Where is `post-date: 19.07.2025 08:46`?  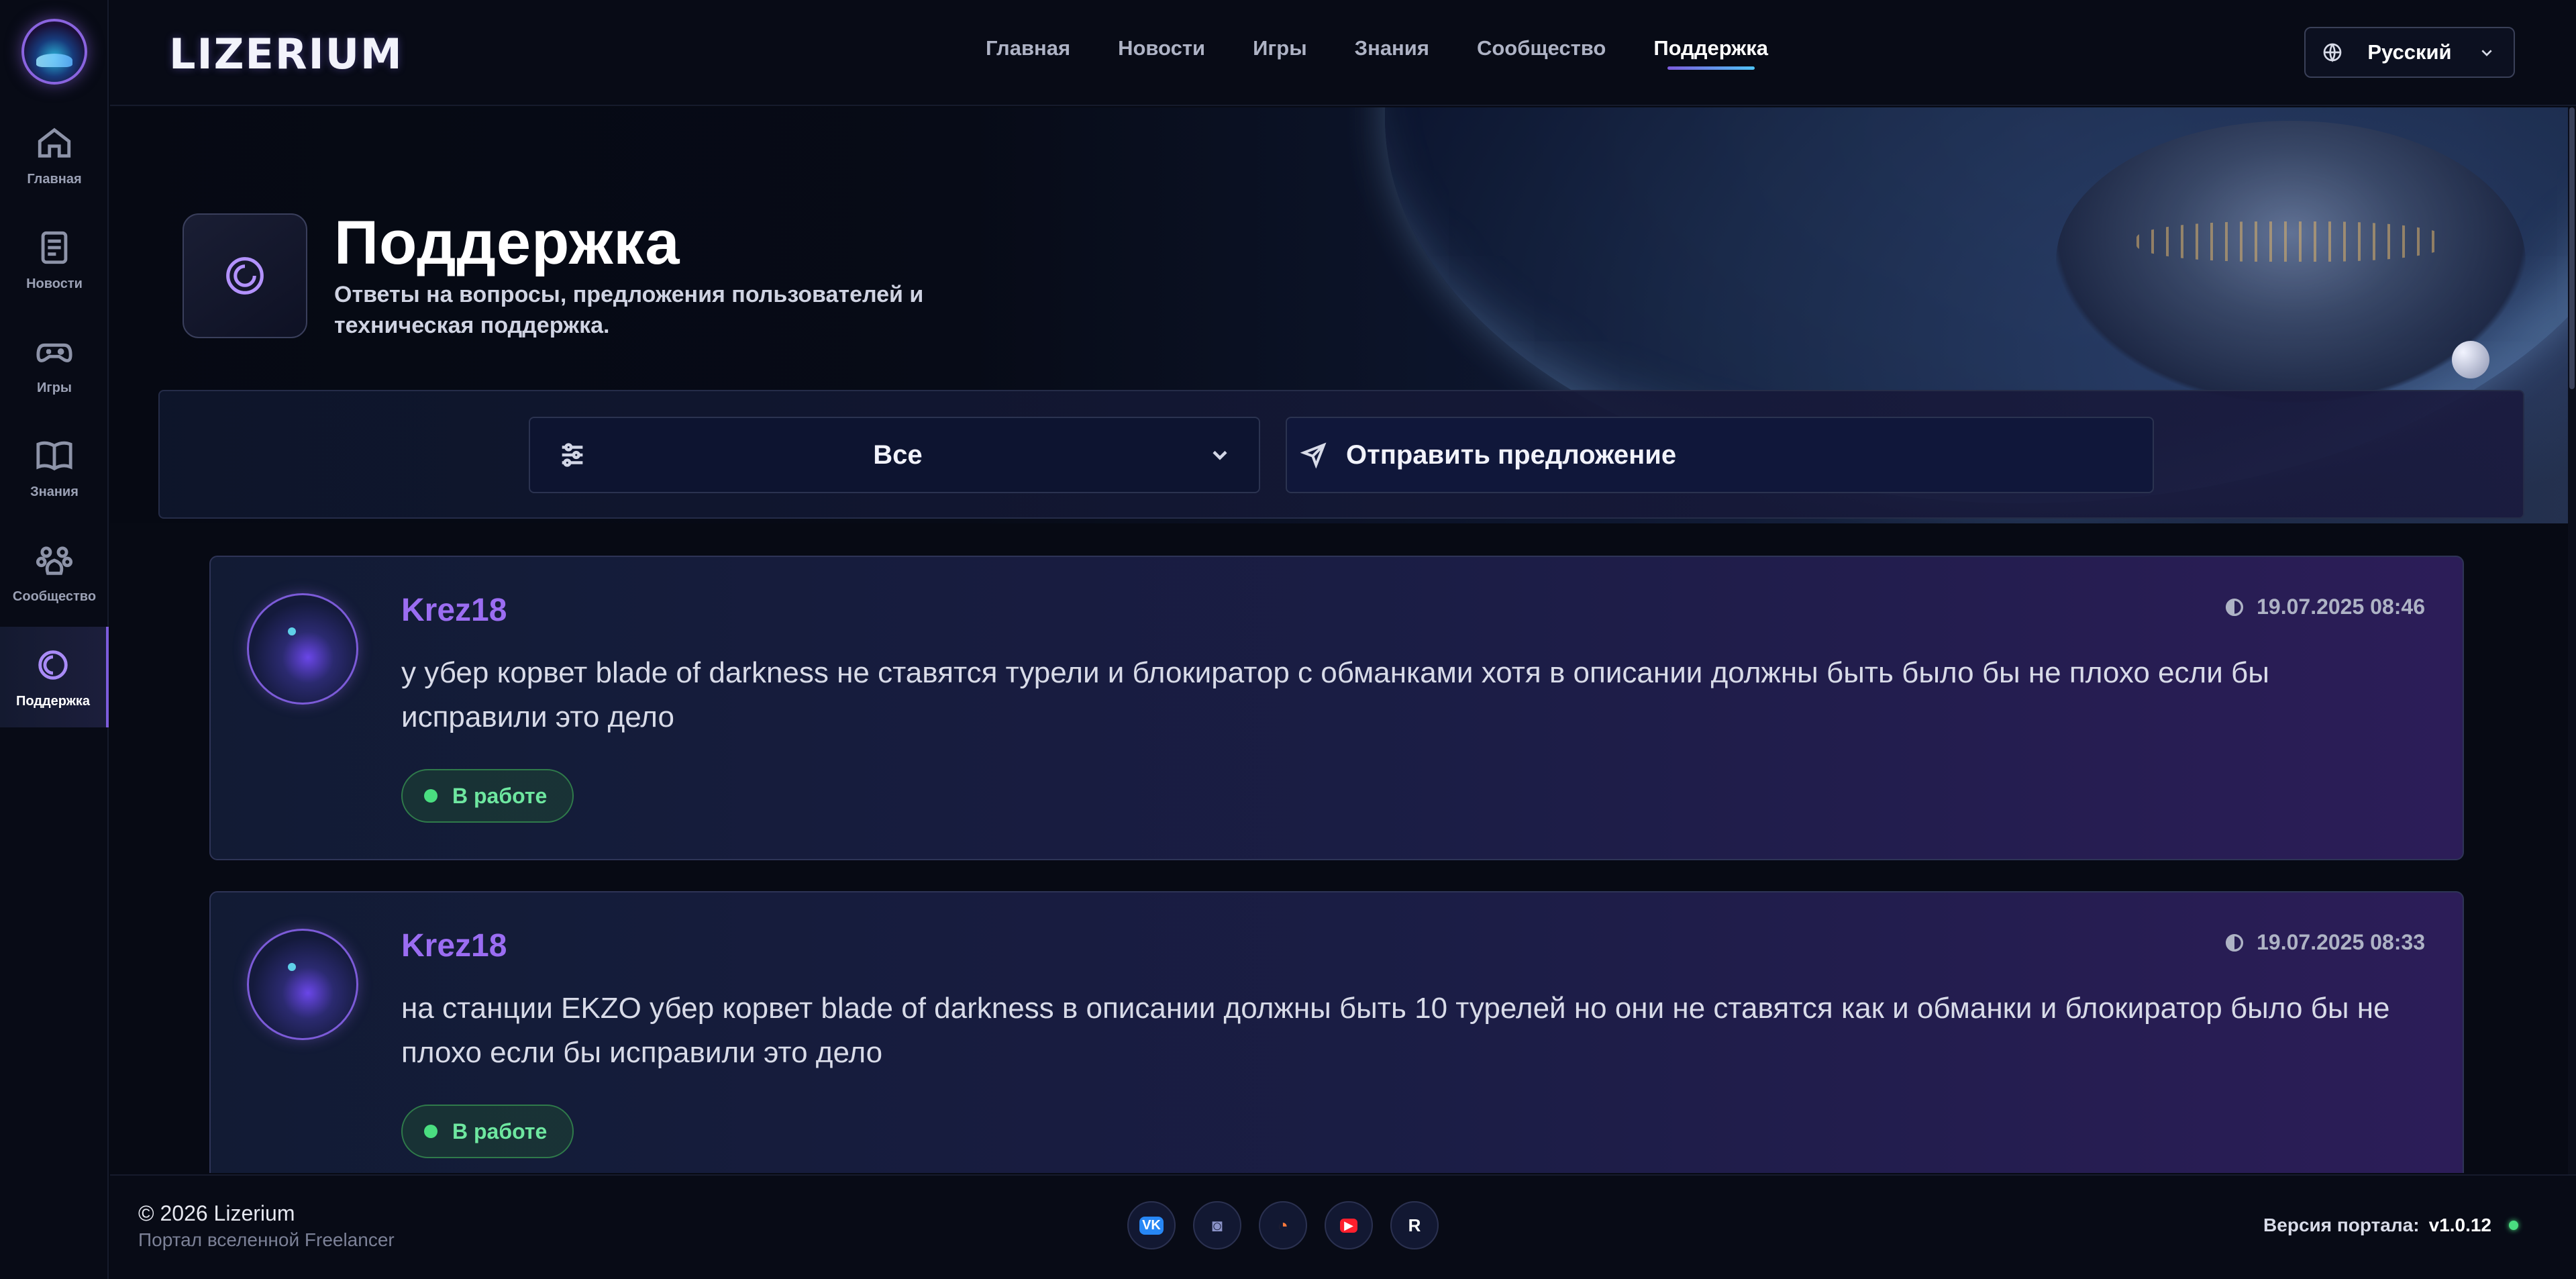
post-date: 19.07.2025 08:46 is located at coordinates (2324, 607).